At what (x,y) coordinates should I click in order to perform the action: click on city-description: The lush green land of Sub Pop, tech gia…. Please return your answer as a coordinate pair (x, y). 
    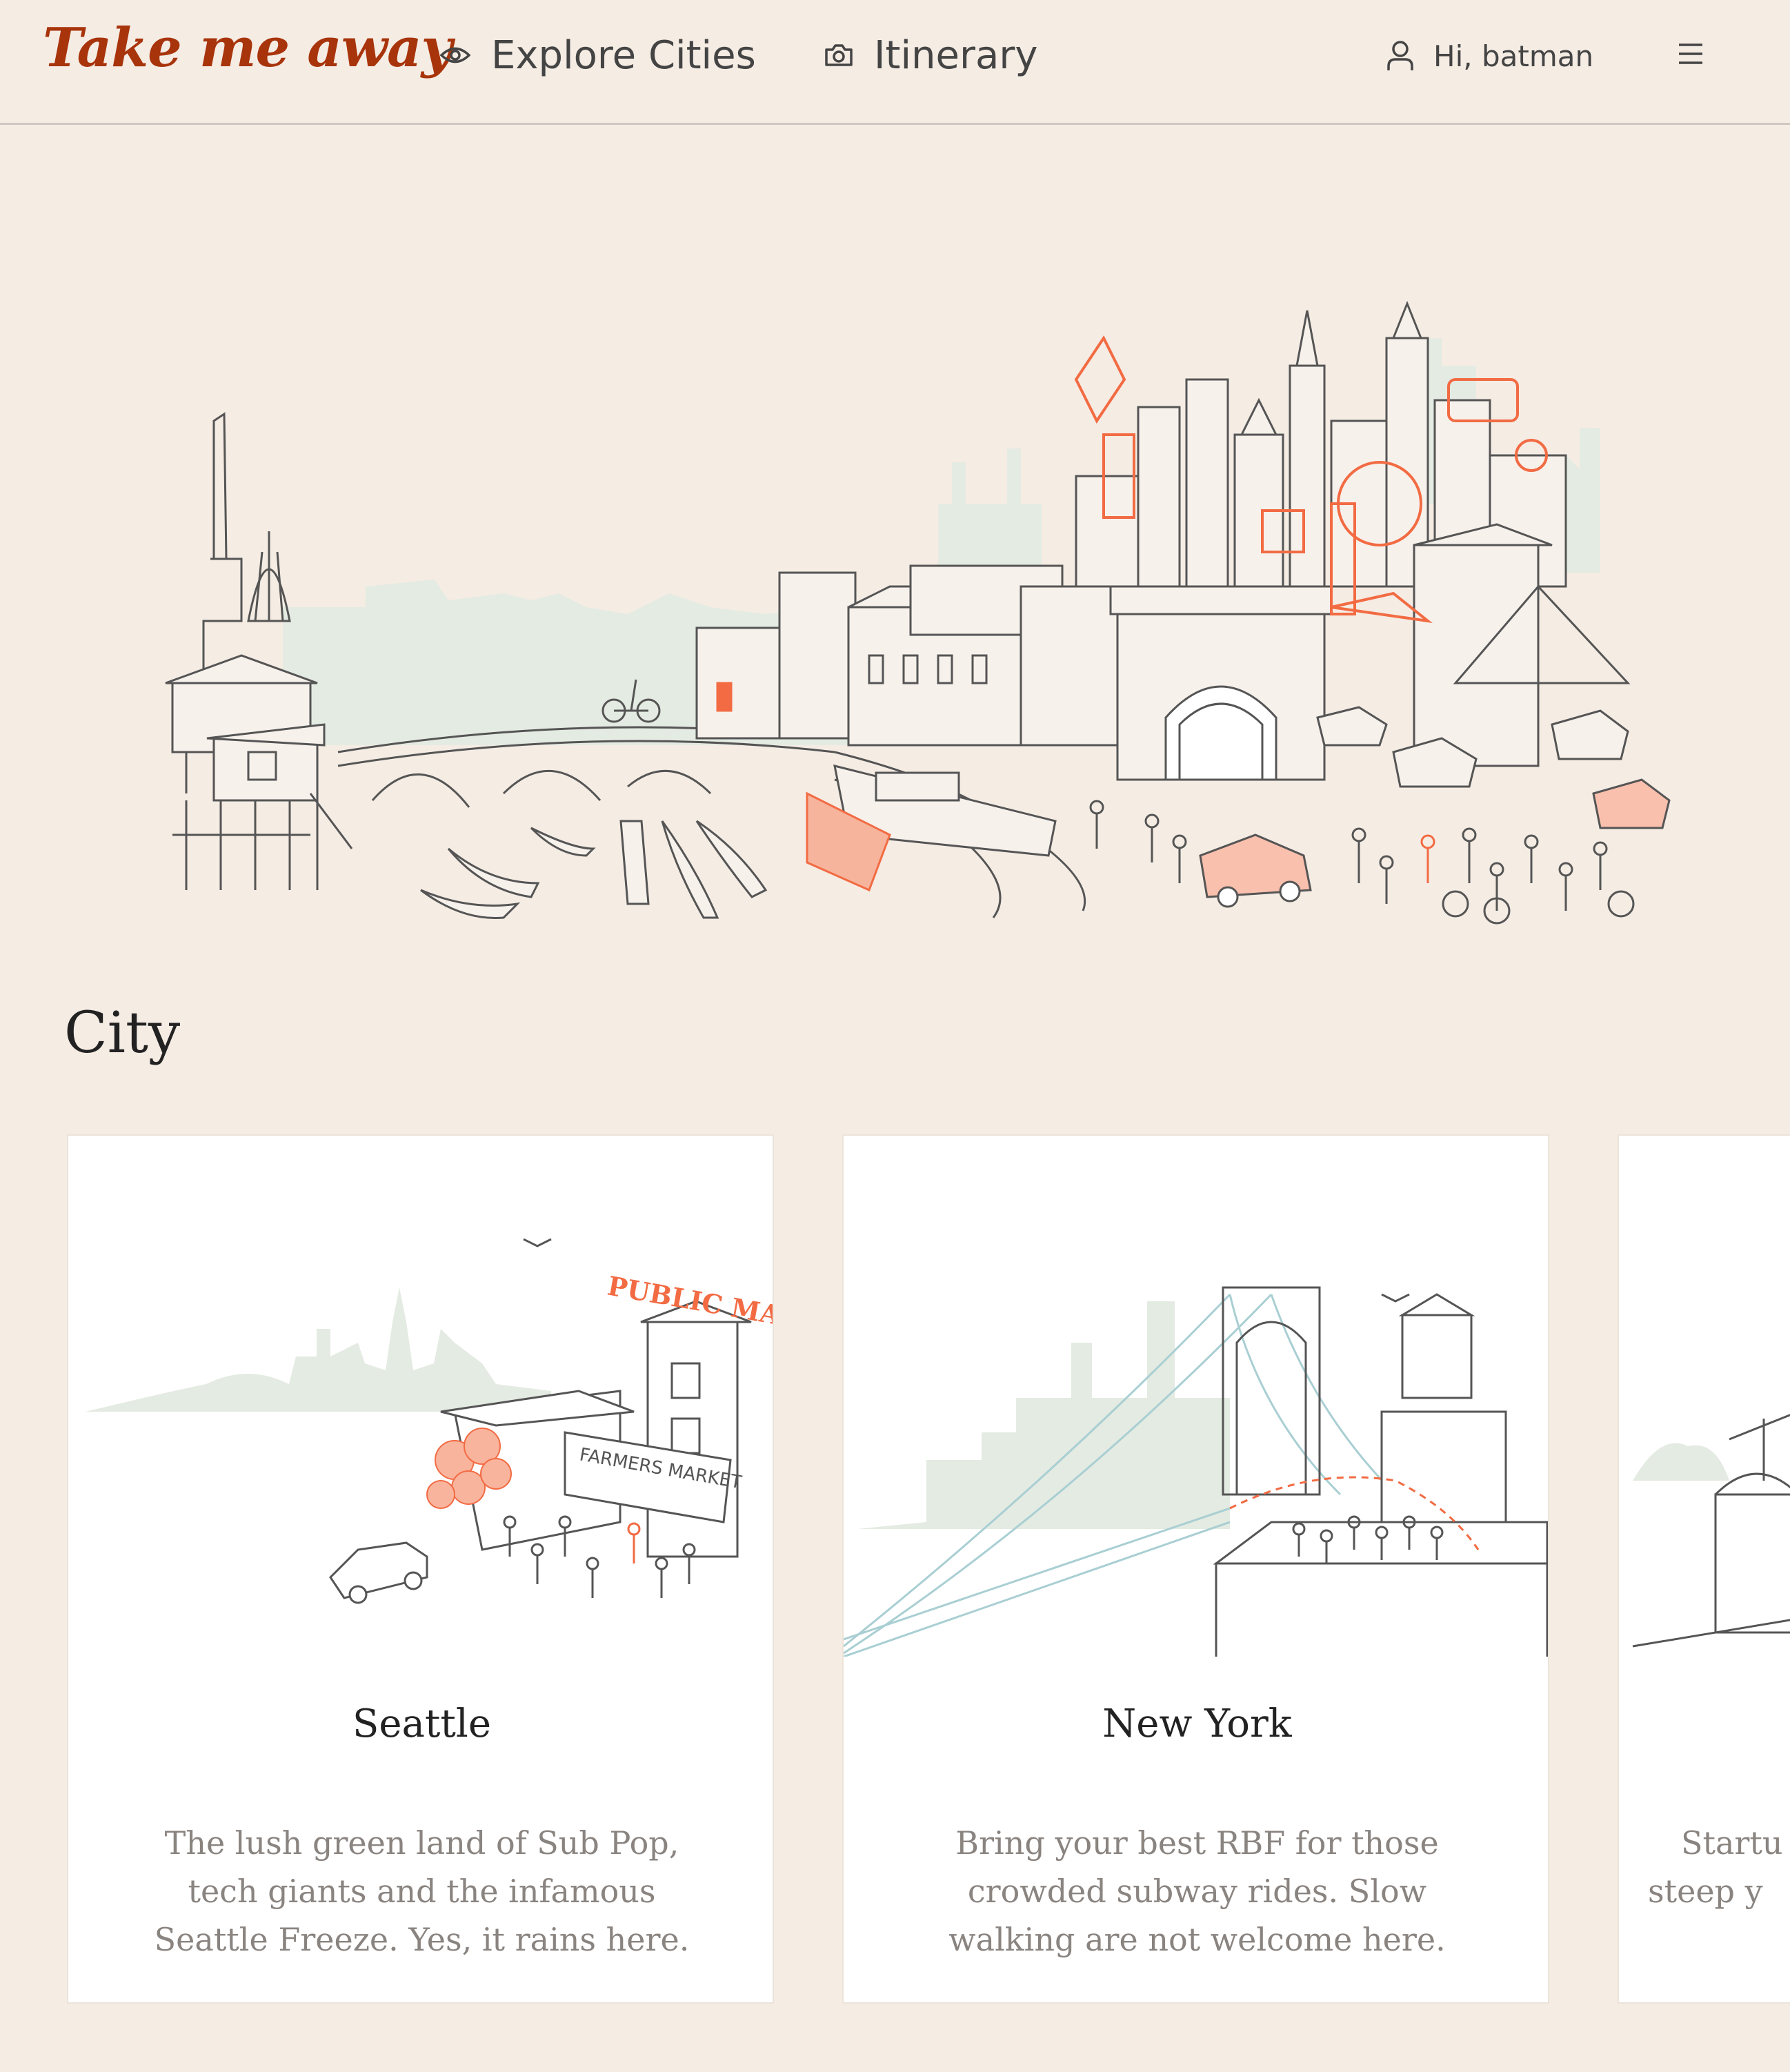
    Looking at the image, I should click on (422, 1891).